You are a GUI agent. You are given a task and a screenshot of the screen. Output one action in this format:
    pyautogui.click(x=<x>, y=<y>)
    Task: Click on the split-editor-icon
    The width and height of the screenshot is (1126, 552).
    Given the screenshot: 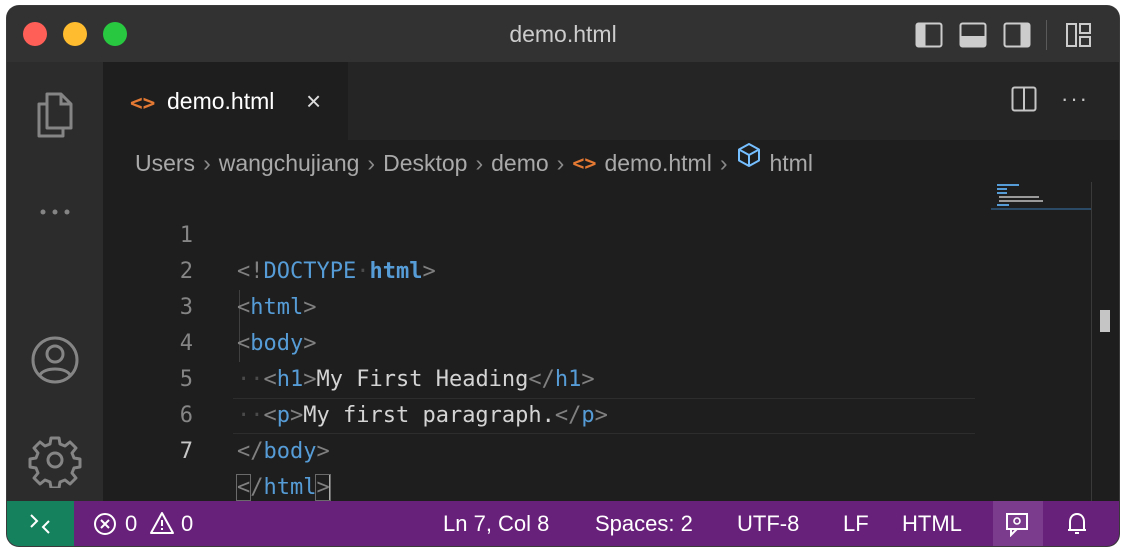 What is the action you would take?
    pyautogui.click(x=1024, y=99)
    